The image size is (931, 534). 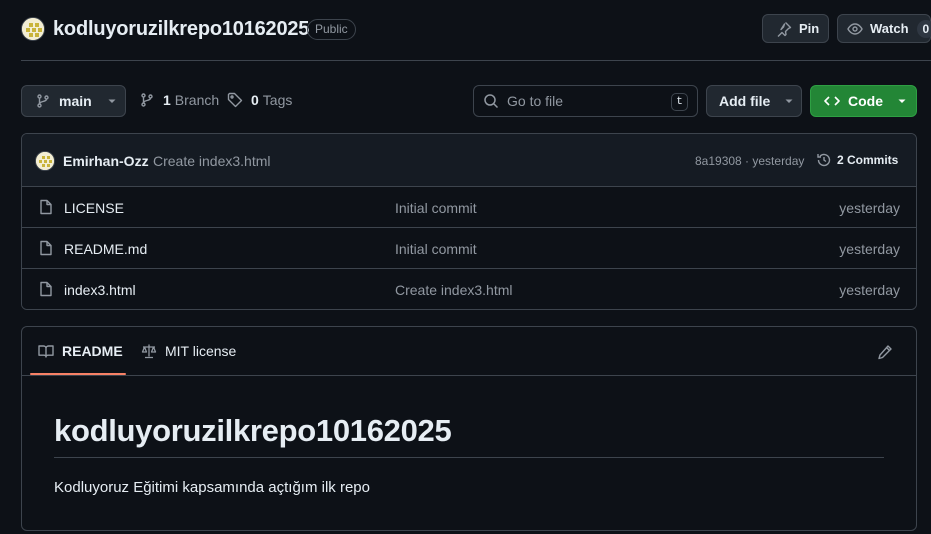 What do you see at coordinates (212, 161) in the screenshot?
I see `commit-message: Create index3.html` at bounding box center [212, 161].